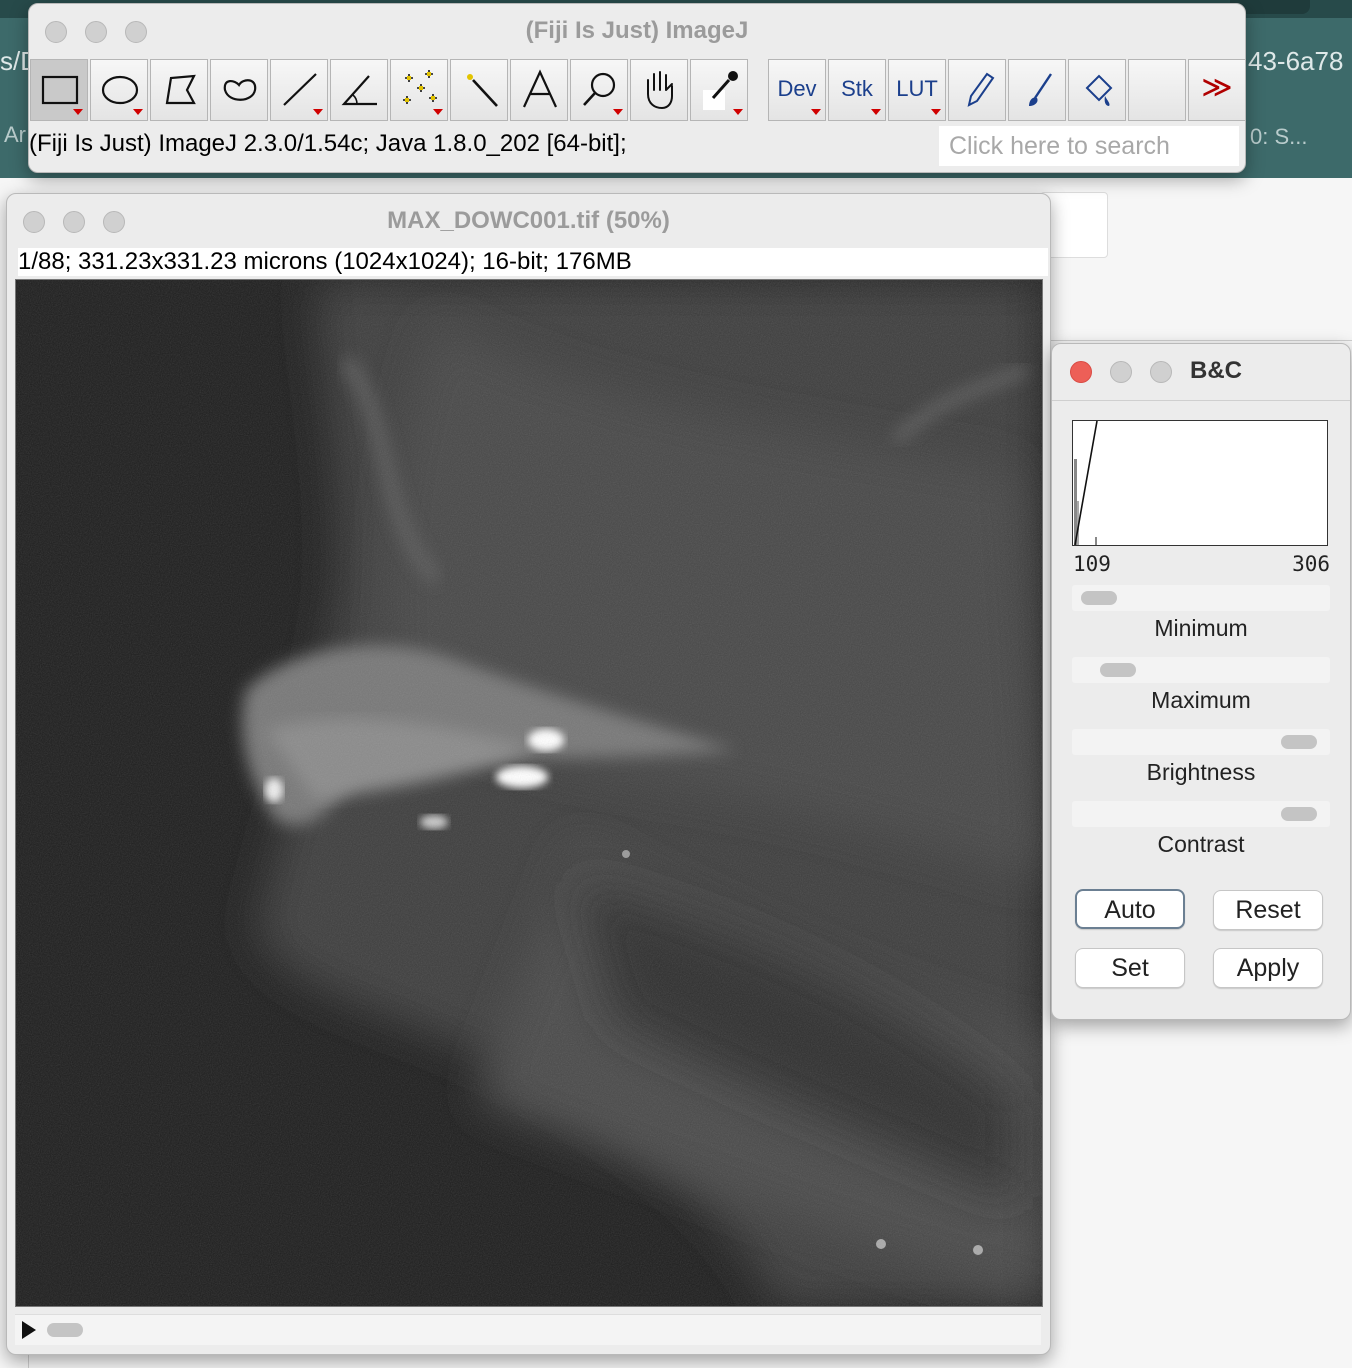 The width and height of the screenshot is (1352, 1368). Describe the element at coordinates (719, 90) in the screenshot. I see `color-picker-tool` at that location.